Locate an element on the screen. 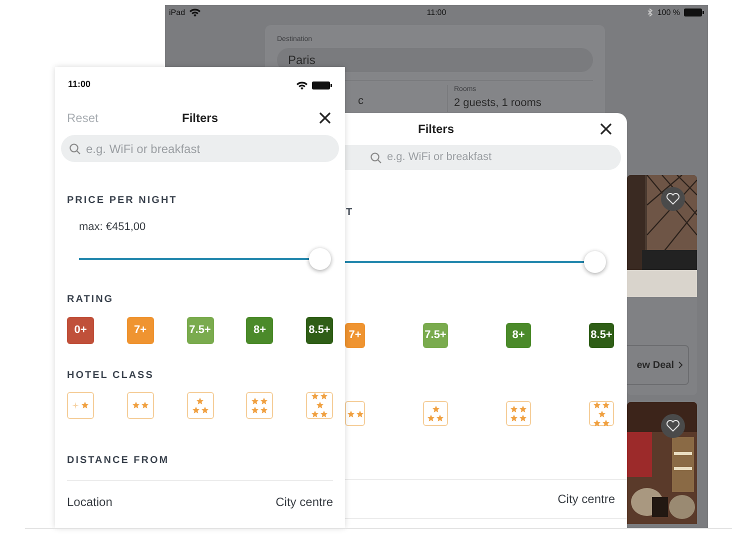  battery-percent: 100 % is located at coordinates (668, 12).